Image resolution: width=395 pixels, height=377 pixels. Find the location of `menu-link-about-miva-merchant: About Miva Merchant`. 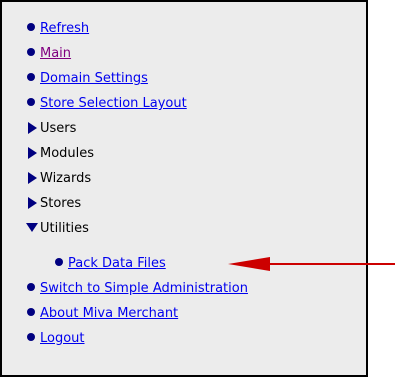

menu-link-about-miva-merchant: About Miva Merchant is located at coordinates (109, 314).